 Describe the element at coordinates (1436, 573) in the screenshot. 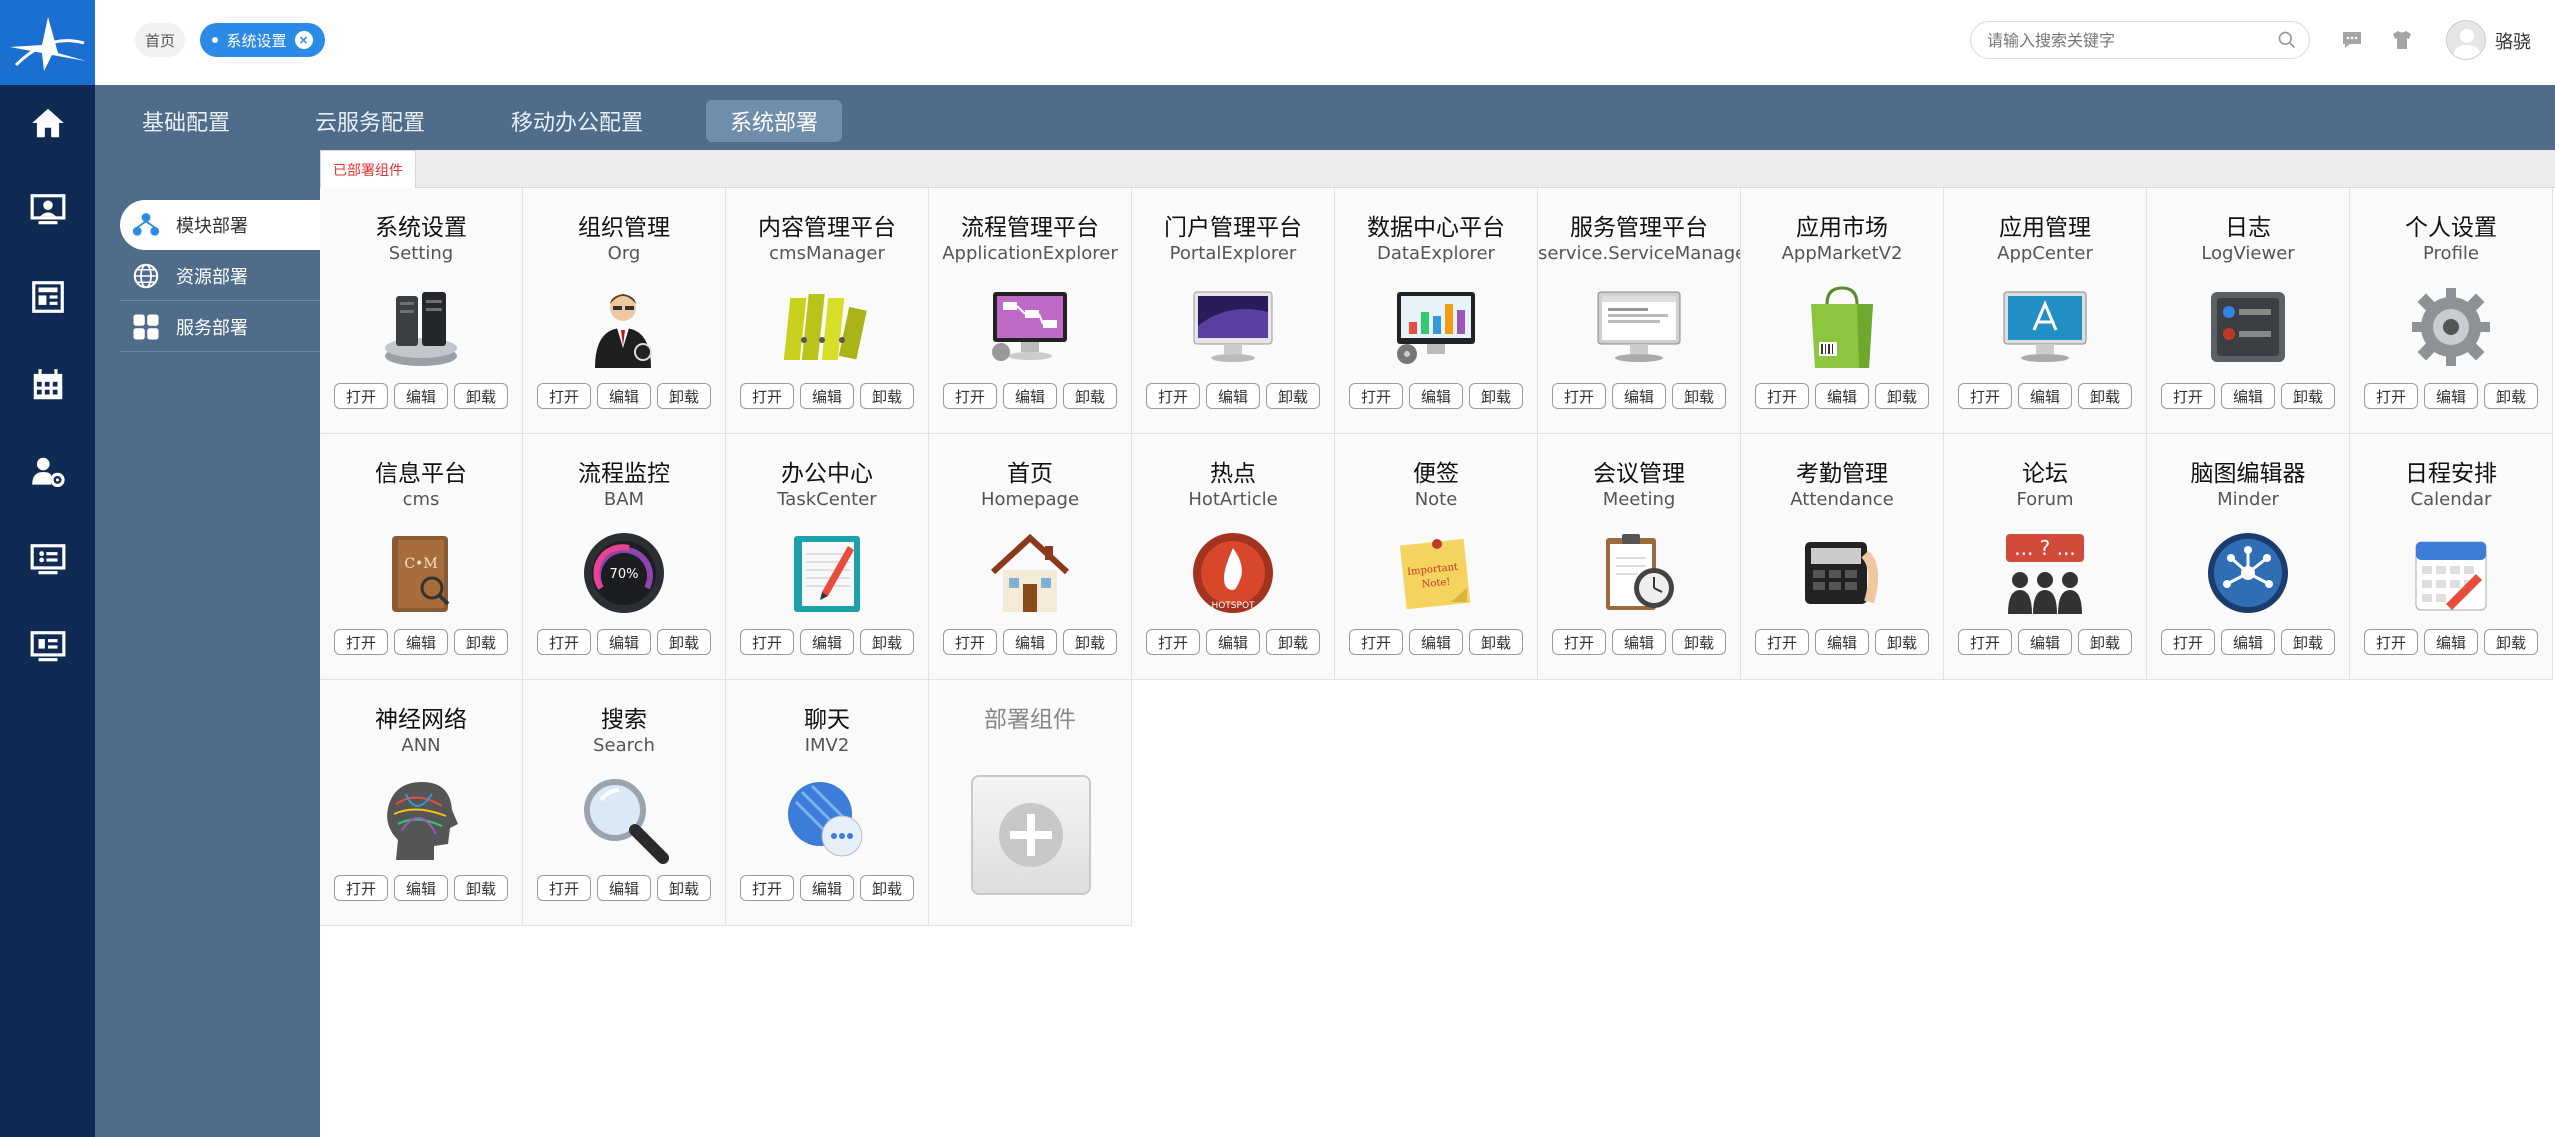

I see `sticky-note-icon: Important Note!` at that location.